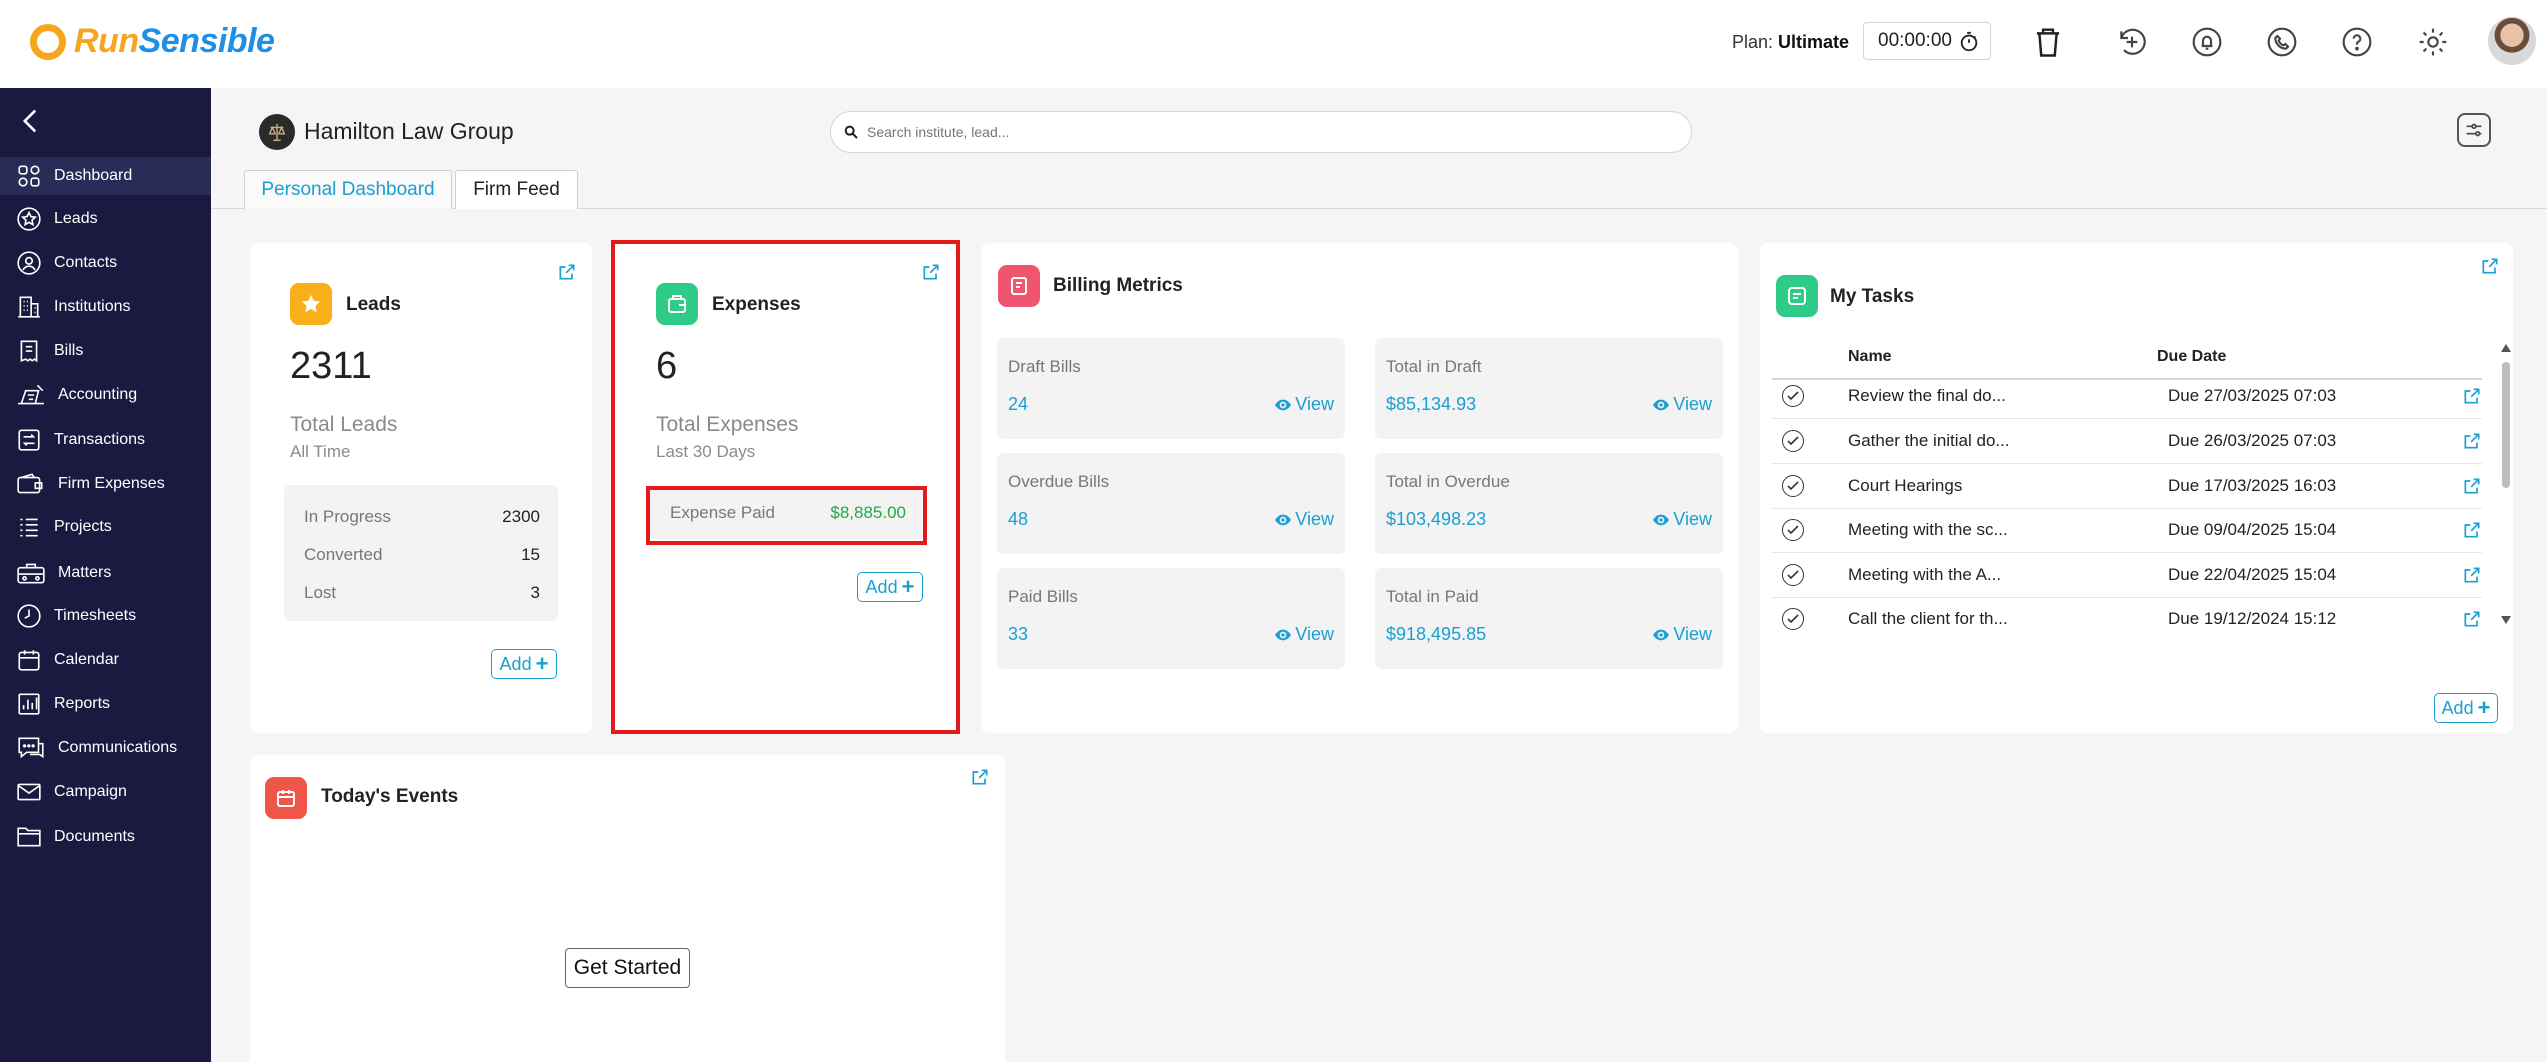 The image size is (2547, 1062). I want to click on add-lead-button: Add +, so click(524, 664).